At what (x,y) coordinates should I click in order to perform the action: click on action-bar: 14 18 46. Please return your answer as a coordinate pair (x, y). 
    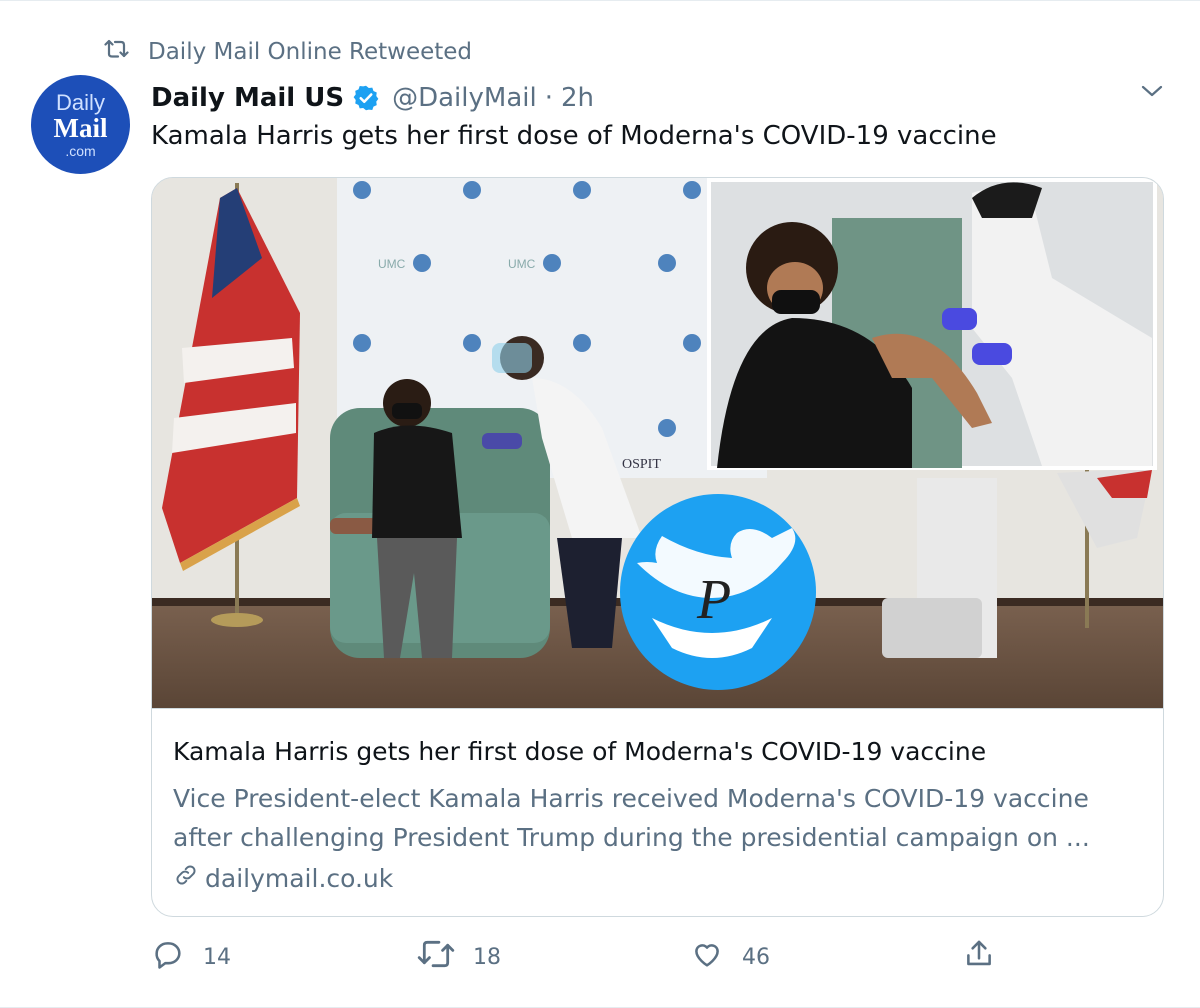
    Looking at the image, I should click on (600, 959).